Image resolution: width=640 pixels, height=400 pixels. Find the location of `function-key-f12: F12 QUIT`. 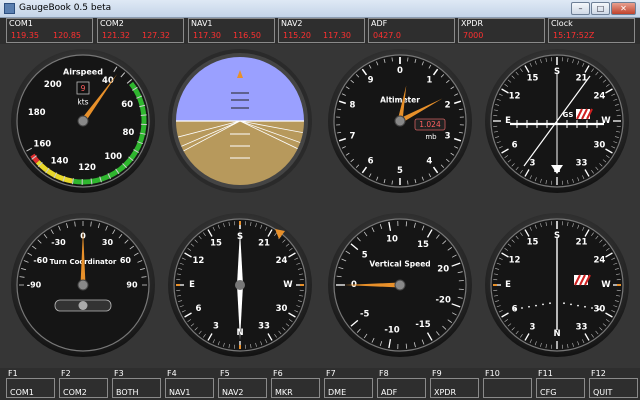

function-key-f12: F12 QUIT is located at coordinates (613, 384).